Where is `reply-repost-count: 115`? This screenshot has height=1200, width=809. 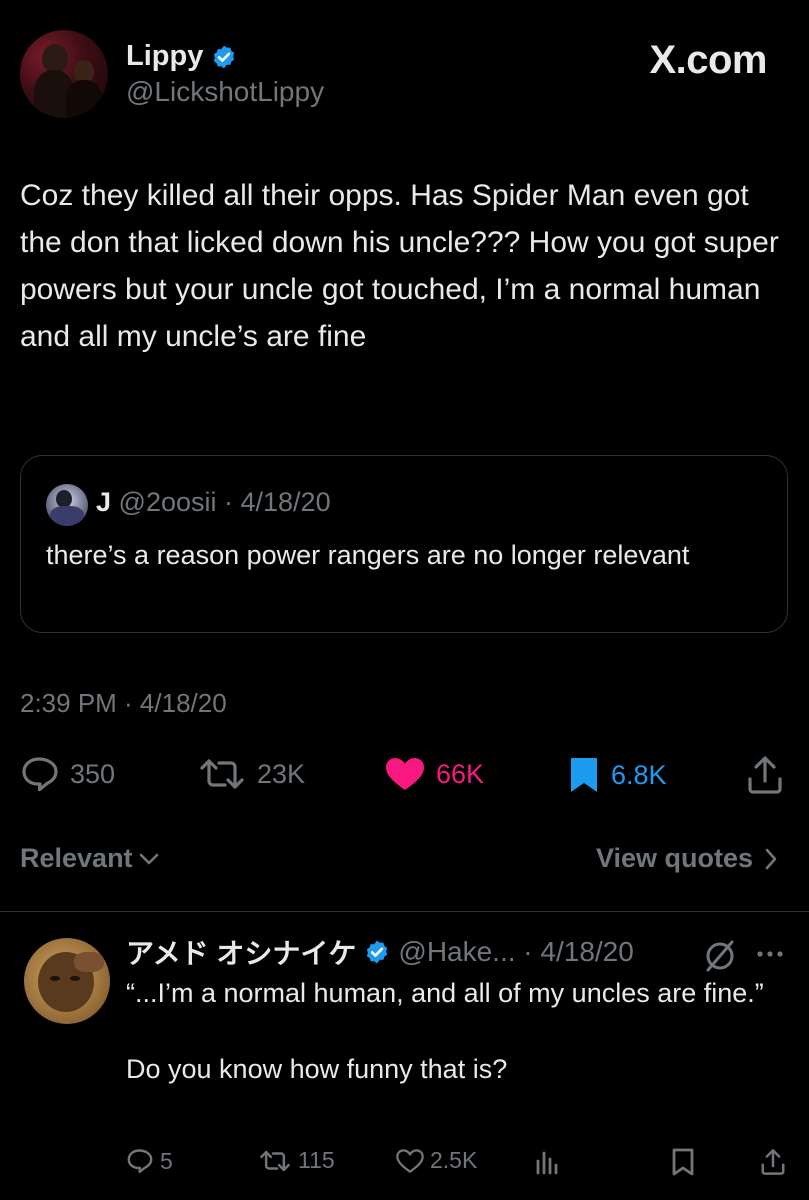 reply-repost-count: 115 is located at coordinates (316, 1160).